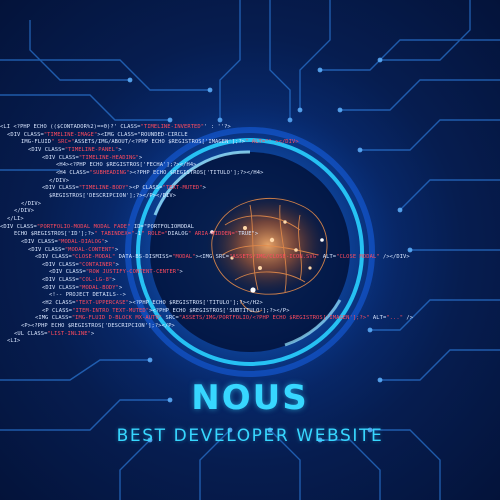  I want to click on code-line: $REGISTROS['DESCRIPCION'];?></P></DIV>, so click(113, 195).